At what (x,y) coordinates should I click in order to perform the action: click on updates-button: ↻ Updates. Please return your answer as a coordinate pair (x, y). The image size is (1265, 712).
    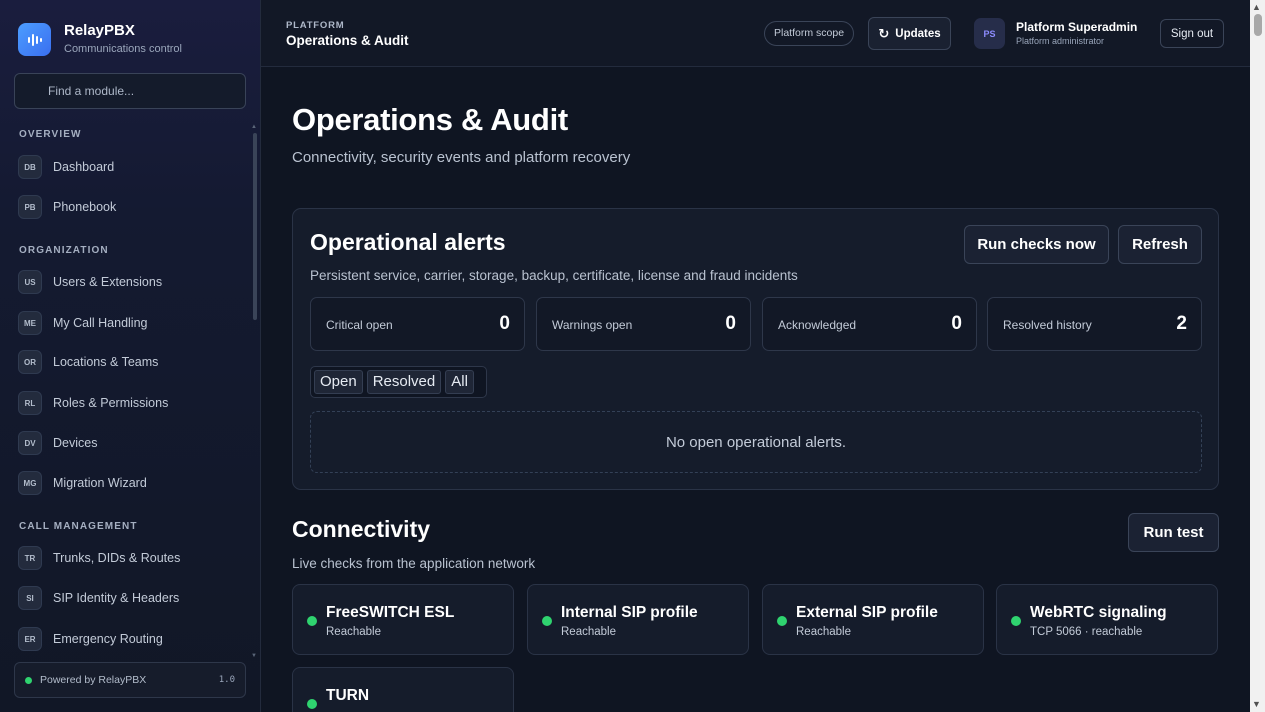
    Looking at the image, I should click on (909, 33).